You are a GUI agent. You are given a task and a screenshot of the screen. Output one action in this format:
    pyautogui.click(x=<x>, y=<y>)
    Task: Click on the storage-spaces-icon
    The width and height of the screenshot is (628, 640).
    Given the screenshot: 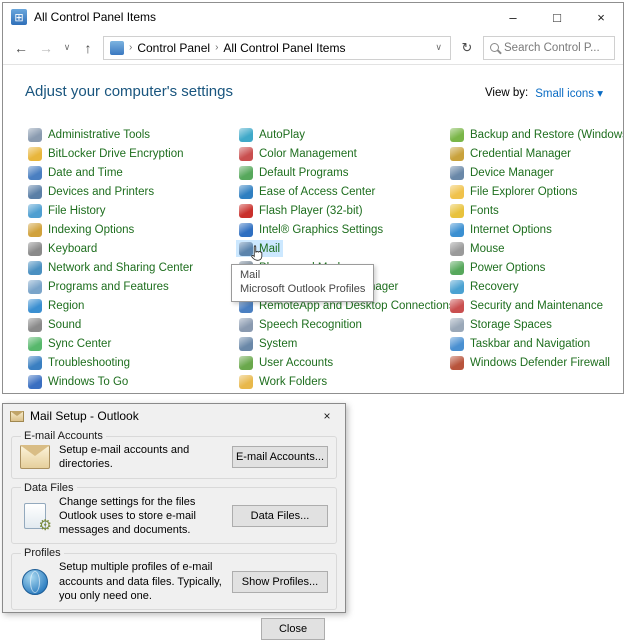 What is the action you would take?
    pyautogui.click(x=457, y=324)
    